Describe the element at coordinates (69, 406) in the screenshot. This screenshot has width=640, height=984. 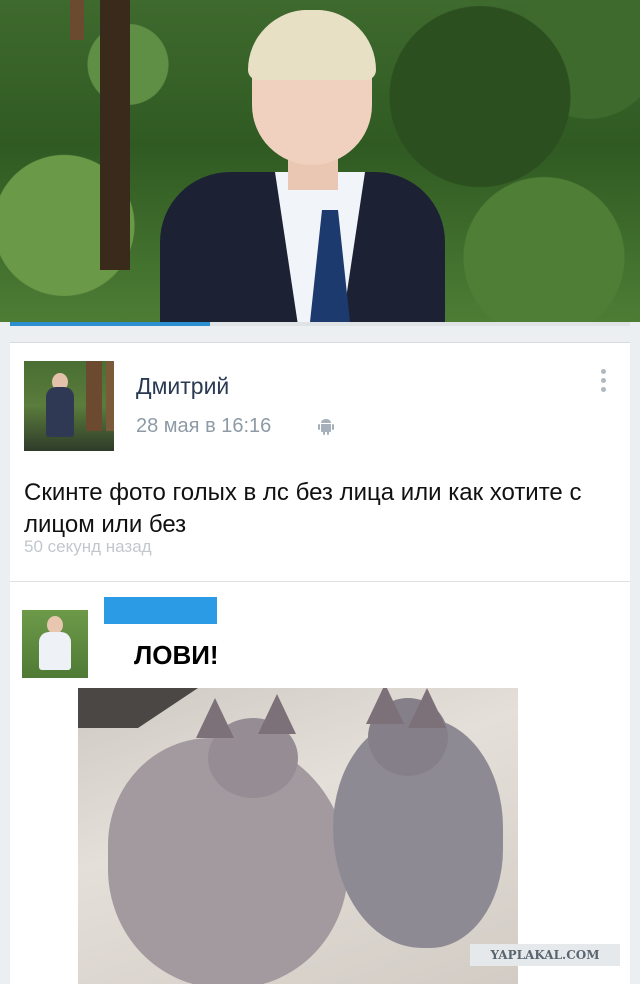
I see `author-avatar` at that location.